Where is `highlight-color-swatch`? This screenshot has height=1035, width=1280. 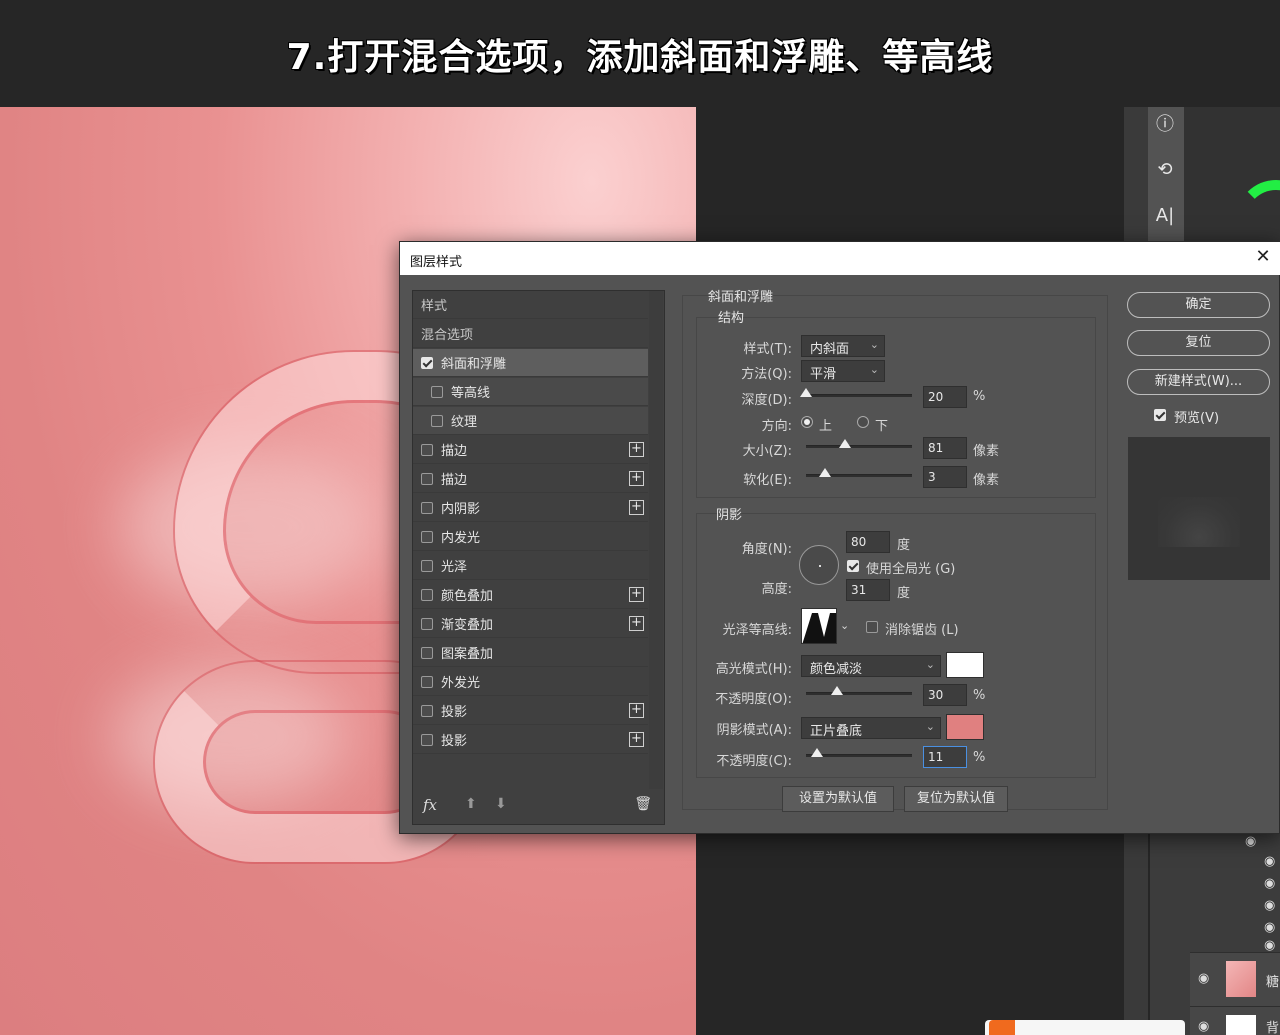
highlight-color-swatch is located at coordinates (965, 665).